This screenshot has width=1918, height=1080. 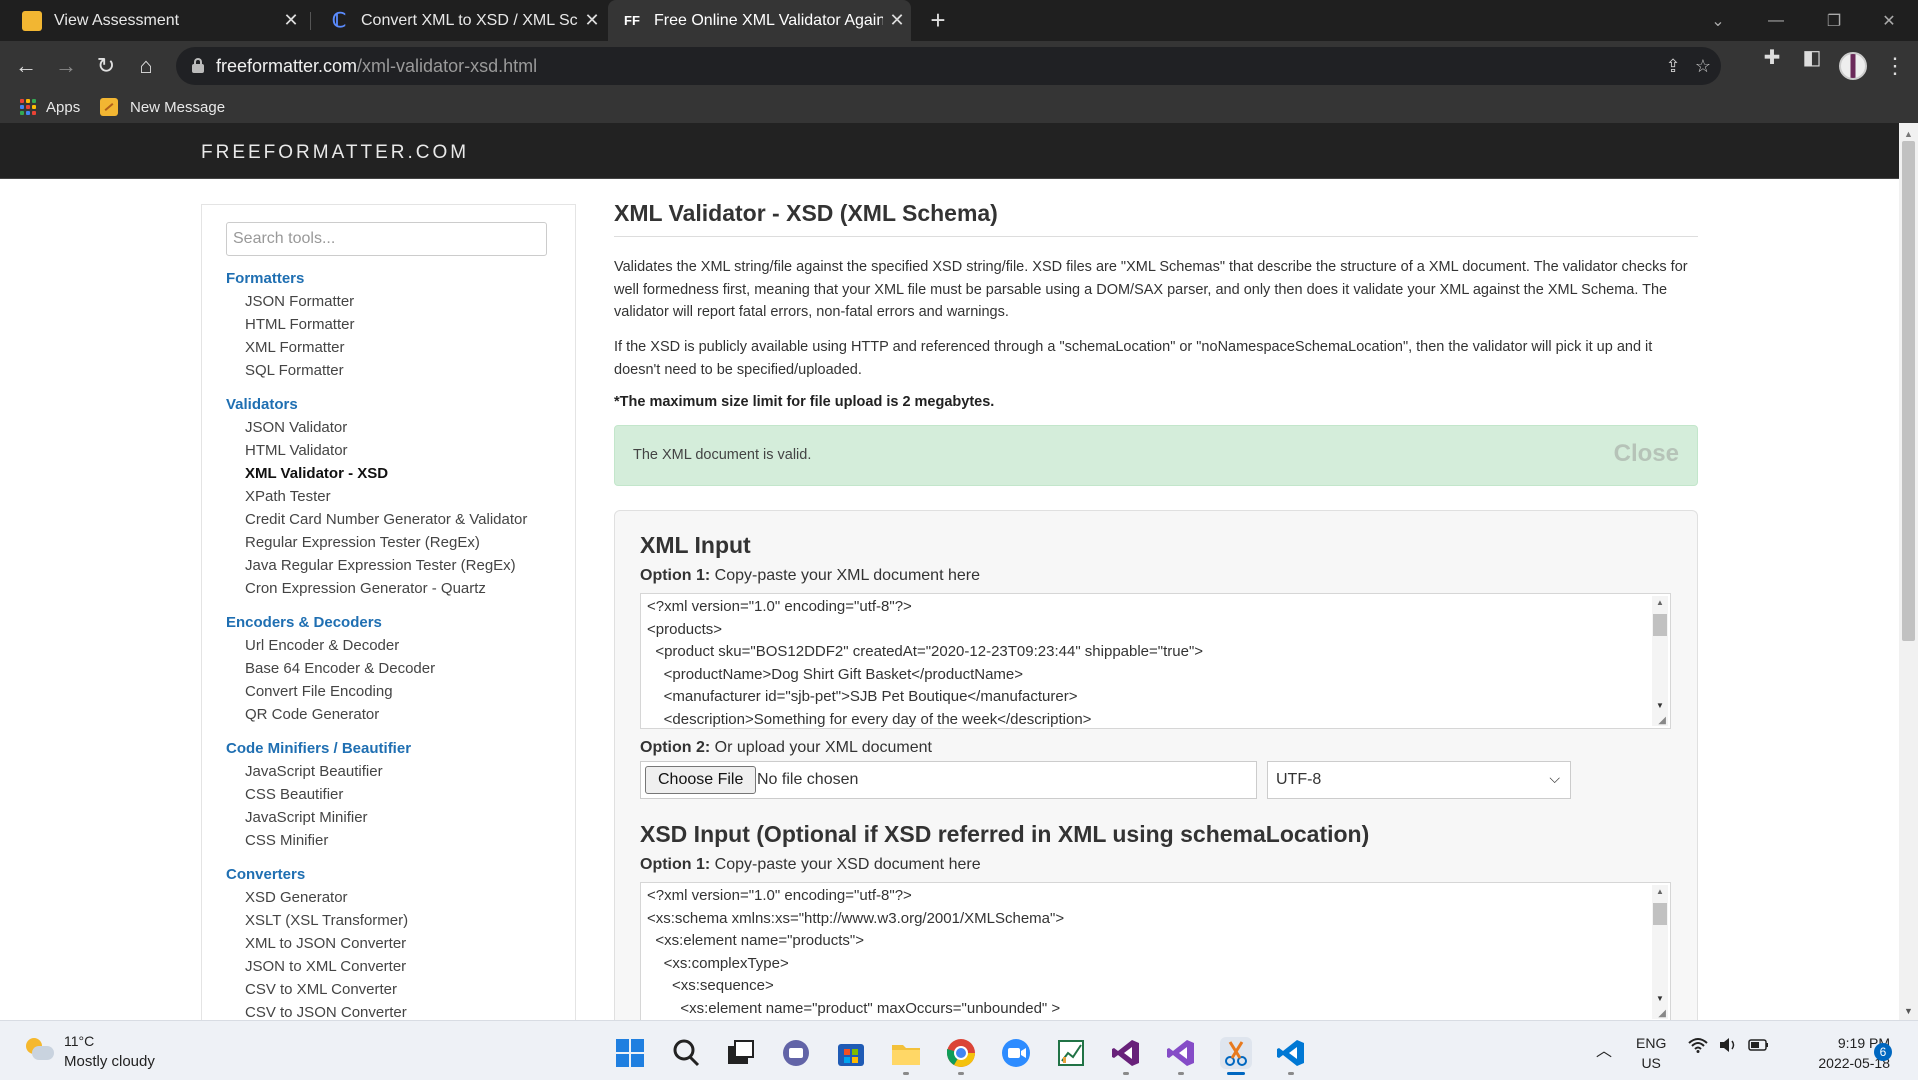 I want to click on task-view-icon, so click(x=741, y=1053).